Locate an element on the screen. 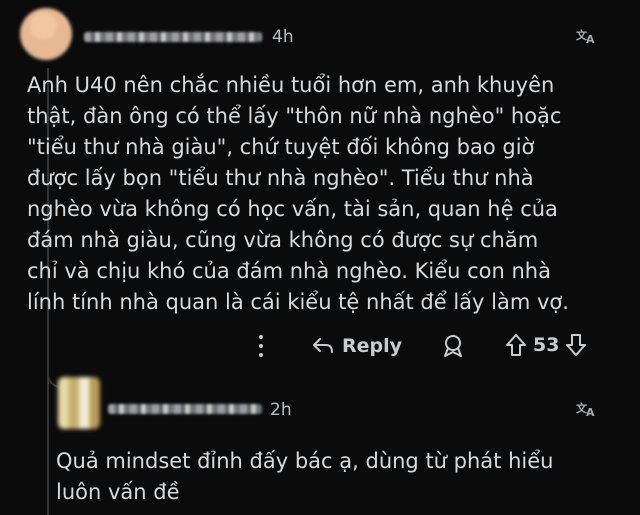  award-button is located at coordinates (453, 348).